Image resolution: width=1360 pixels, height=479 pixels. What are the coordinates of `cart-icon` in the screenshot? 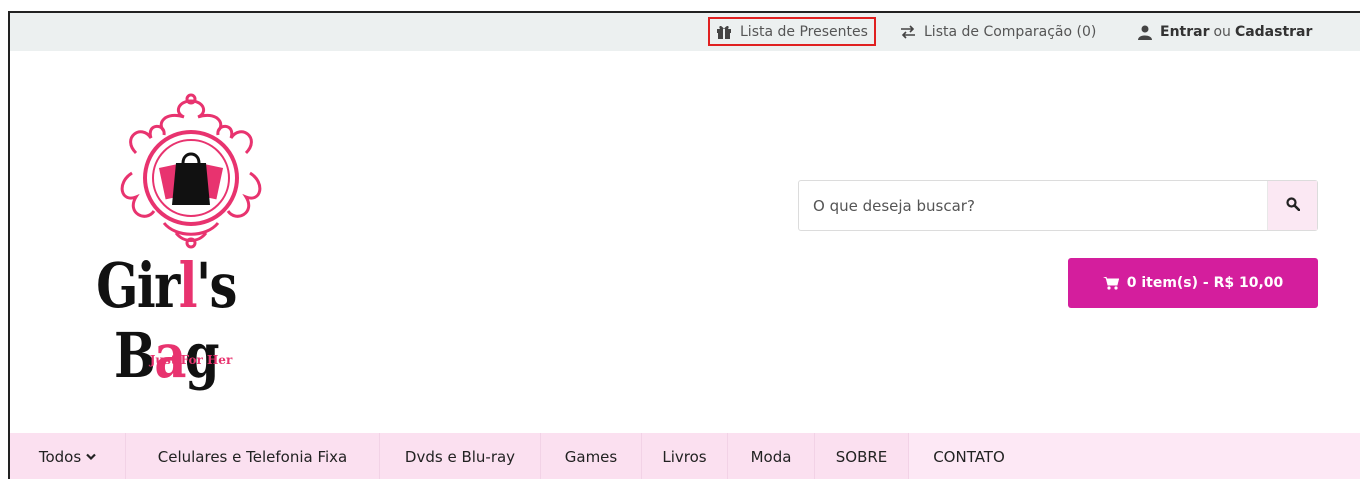 It's located at (1110, 283).